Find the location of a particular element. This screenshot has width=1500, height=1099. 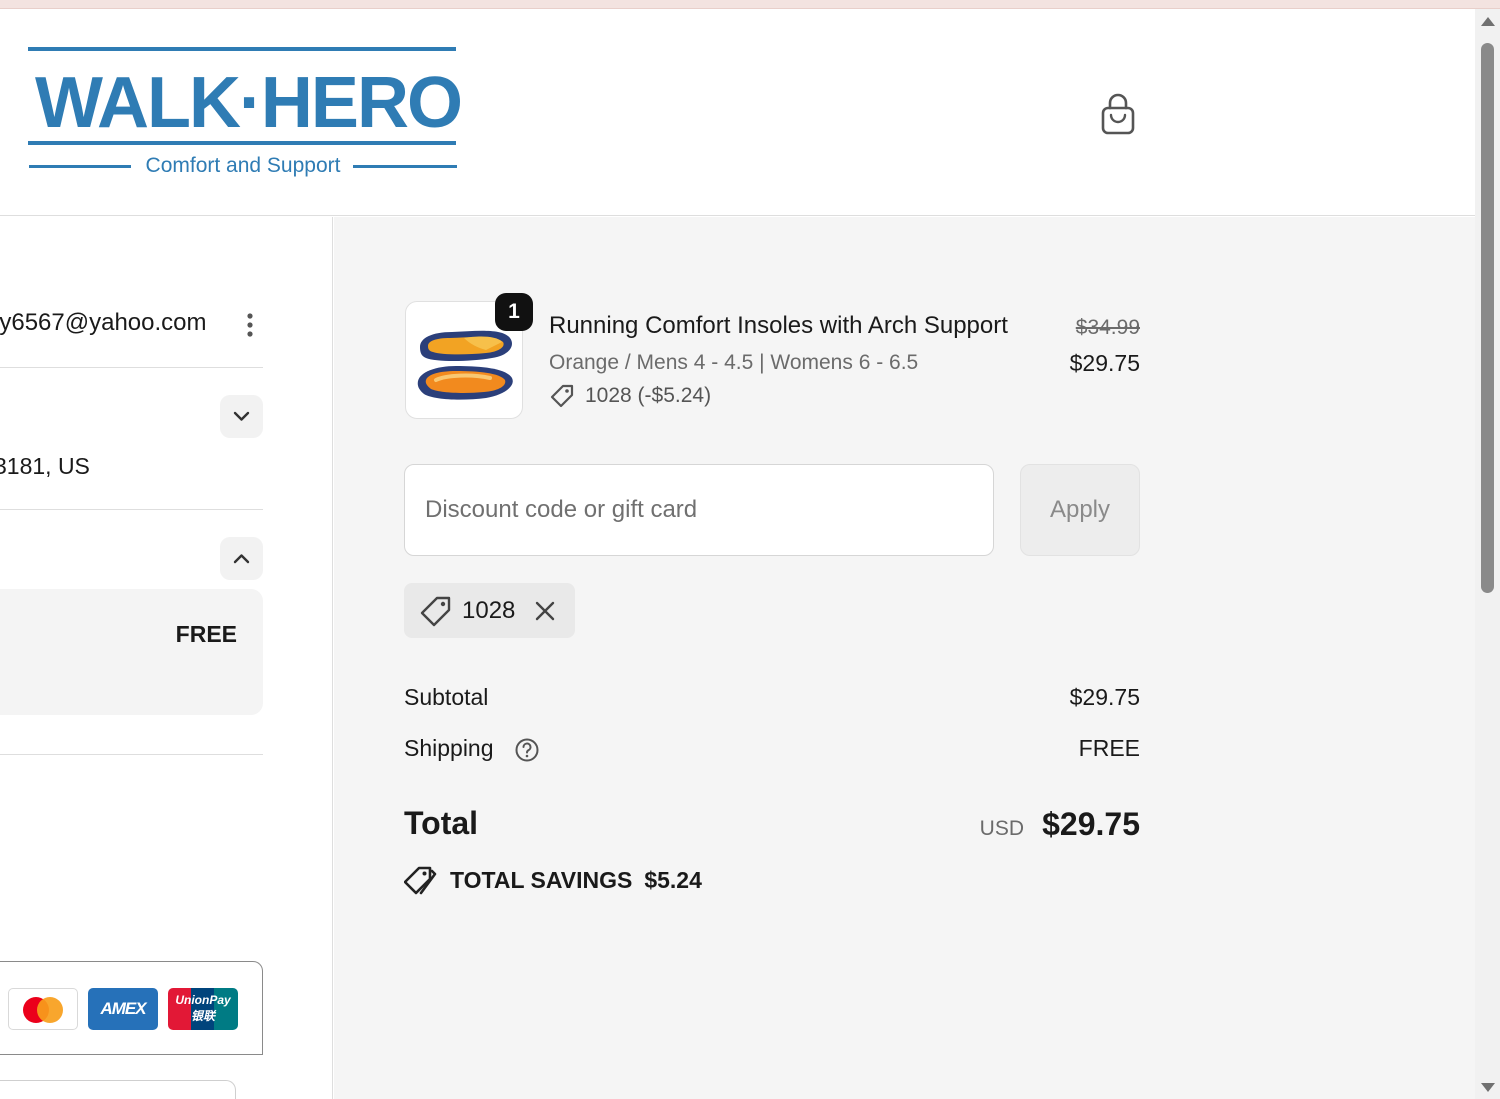

unionpay-icon: UnionPay 银联 is located at coordinates (203, 1009).